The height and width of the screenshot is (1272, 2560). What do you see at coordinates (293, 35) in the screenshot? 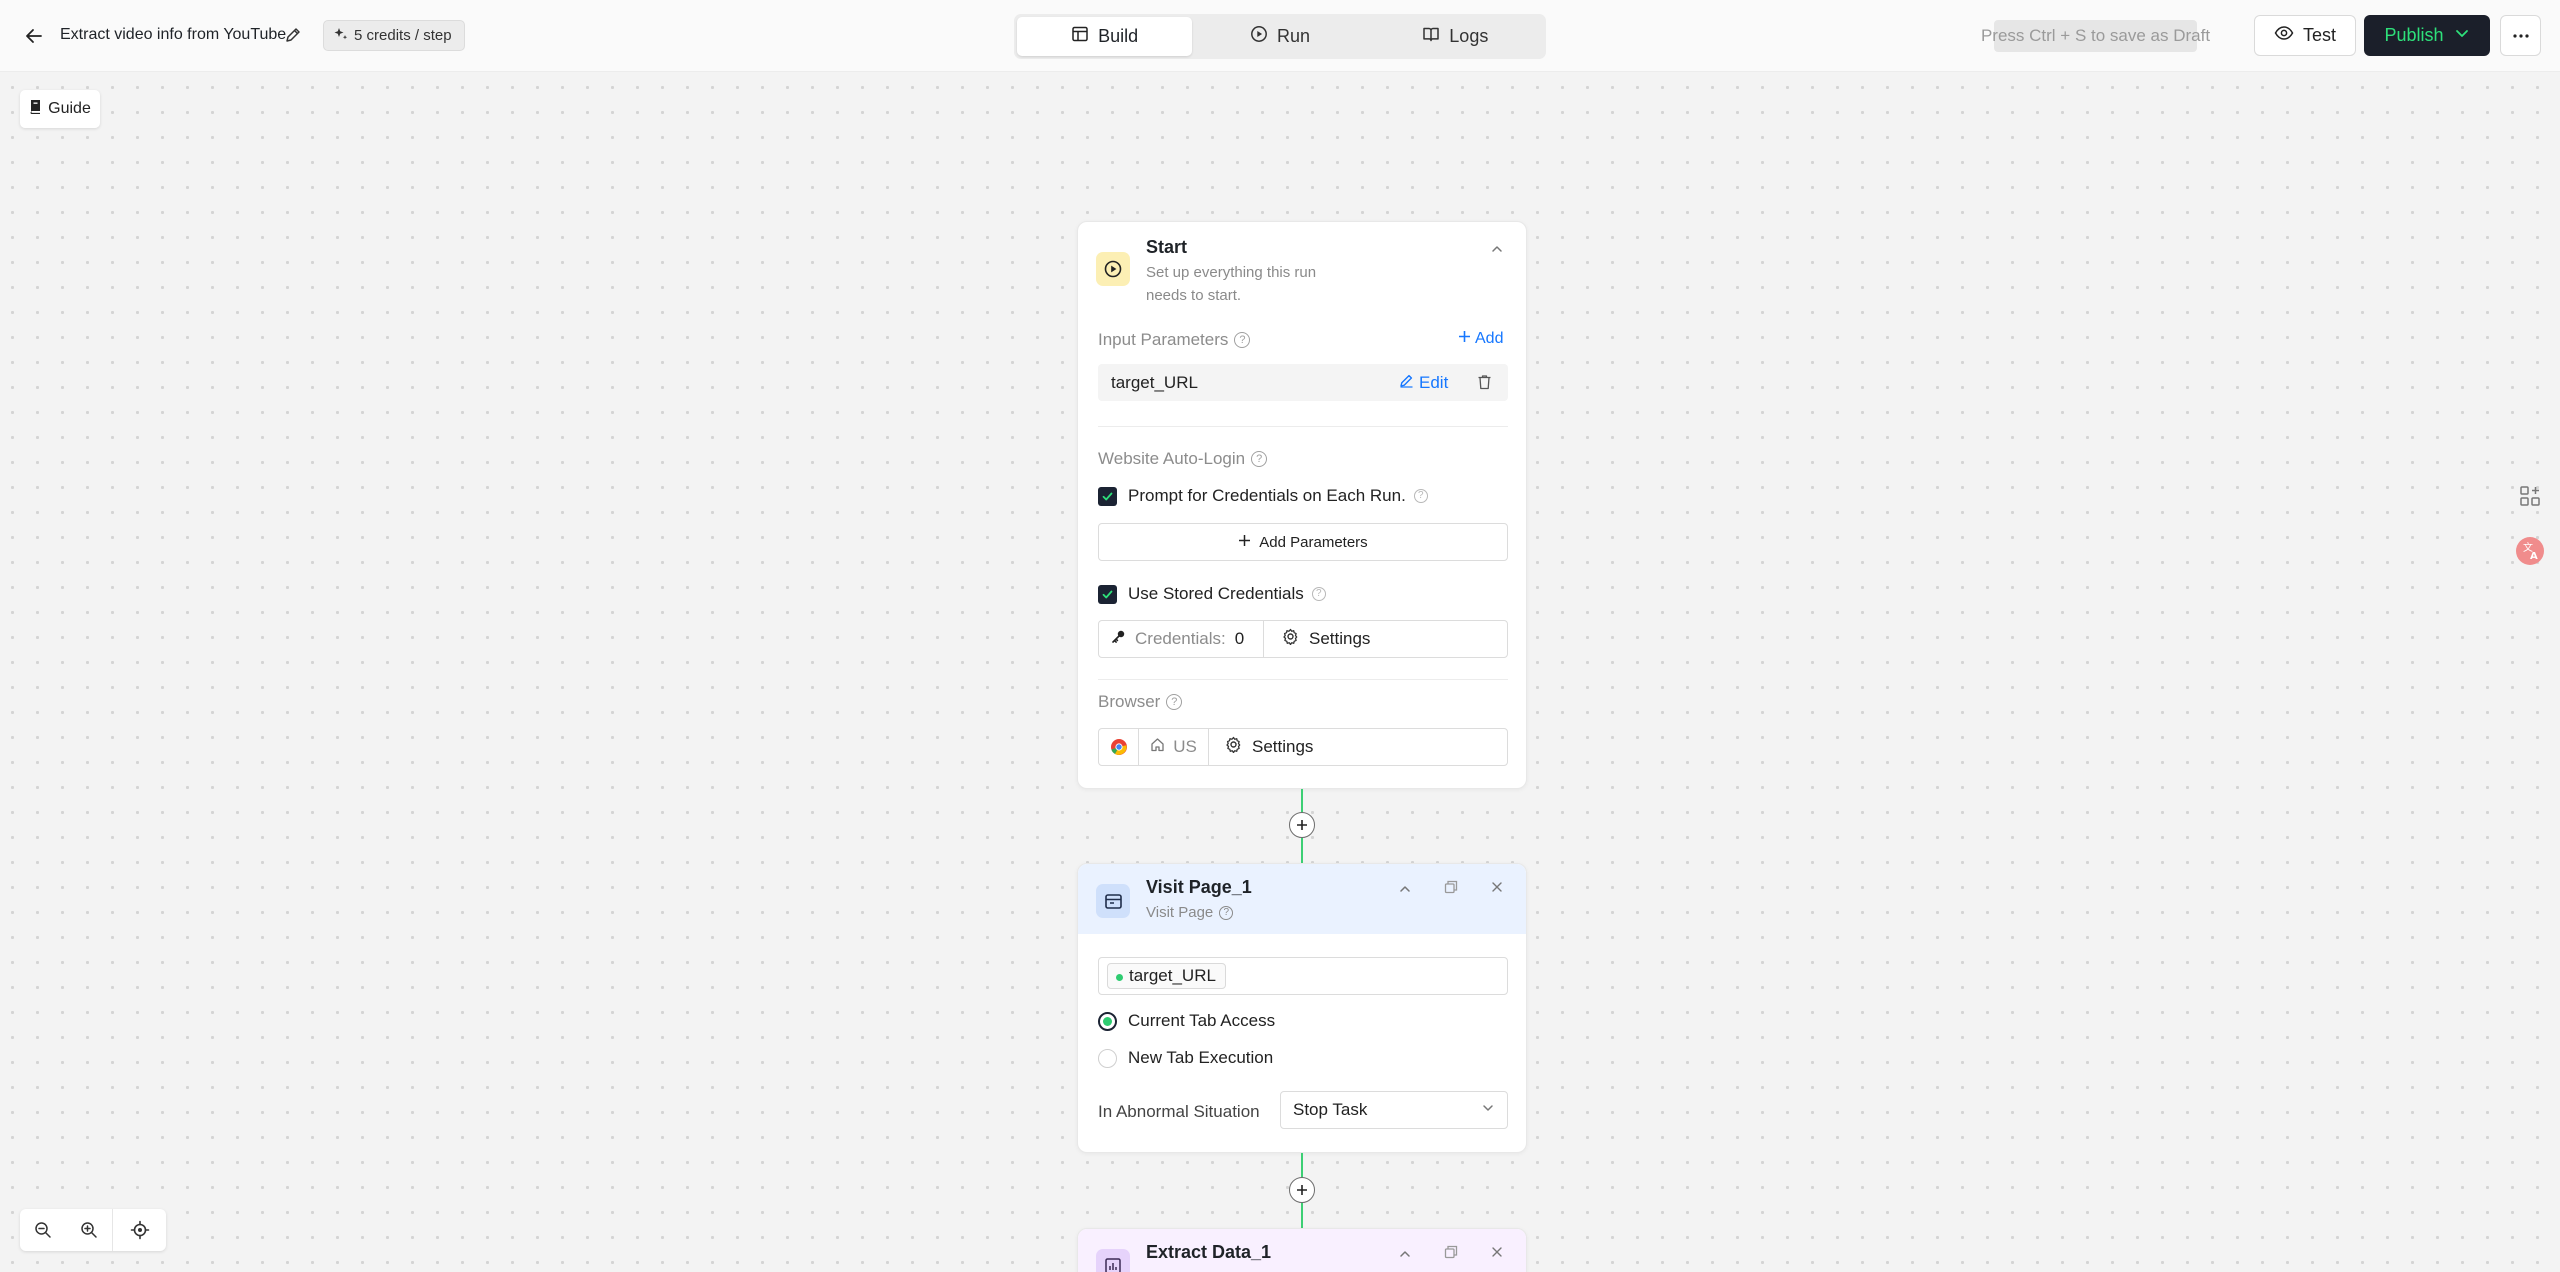
I see `edit-title-pencil-icon` at bounding box center [293, 35].